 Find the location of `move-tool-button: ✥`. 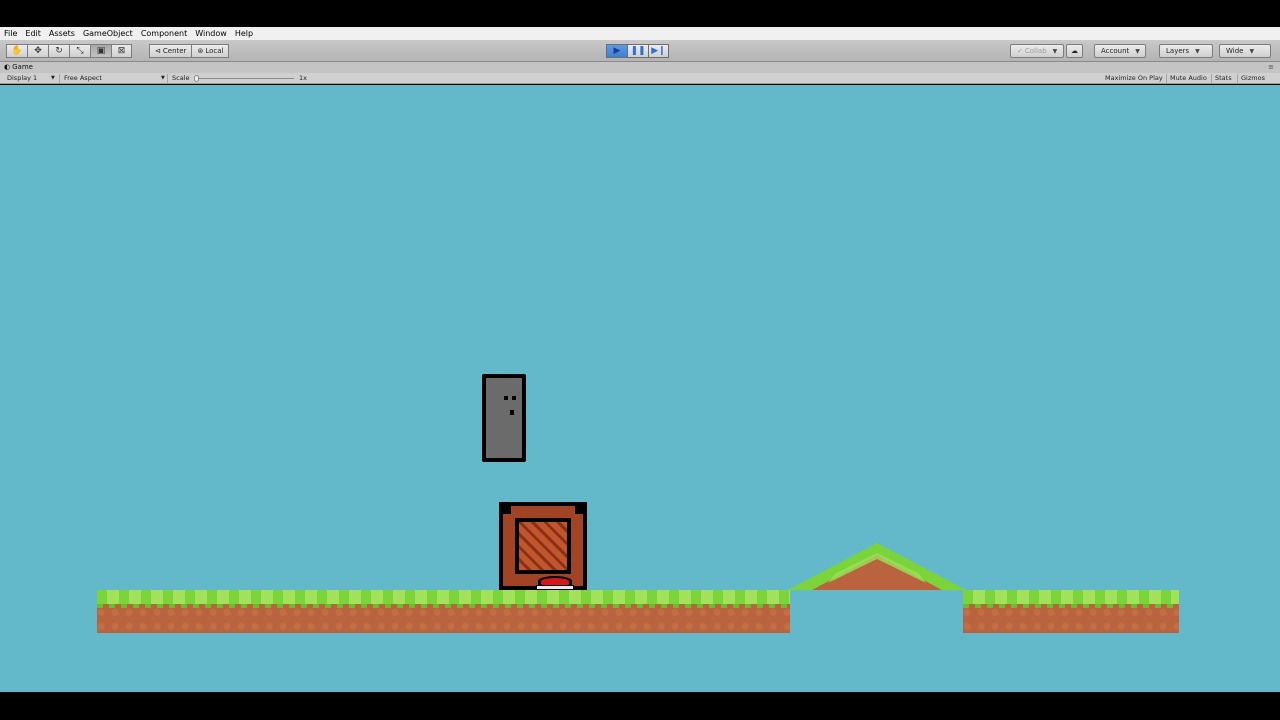

move-tool-button: ✥ is located at coordinates (37, 51).